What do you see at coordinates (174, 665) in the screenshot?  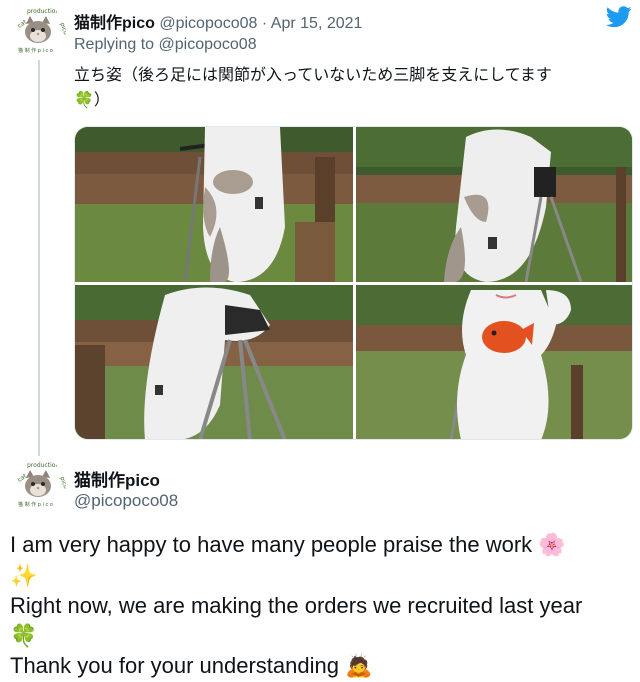 I see `reply-line-5-text: Thank you for your understanding` at bounding box center [174, 665].